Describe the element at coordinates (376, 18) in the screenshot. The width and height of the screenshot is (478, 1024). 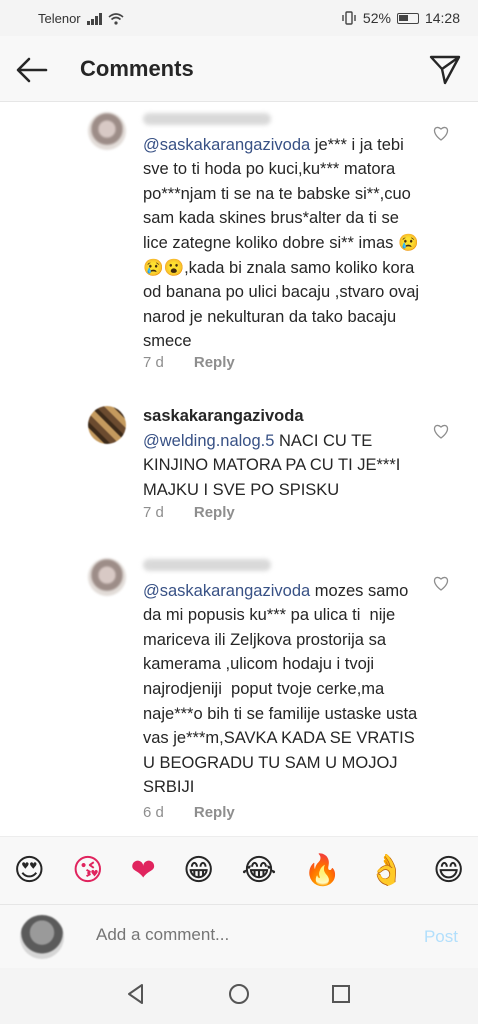
I see `battery-percent: 52%` at that location.